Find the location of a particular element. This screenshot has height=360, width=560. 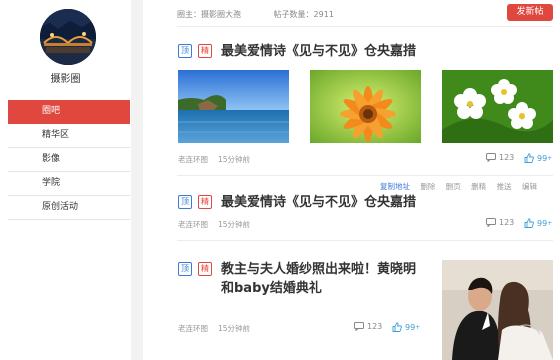

sidebar-nav: 圈吧 精华区 影像 学院 原创活动 is located at coordinates (69, 160).